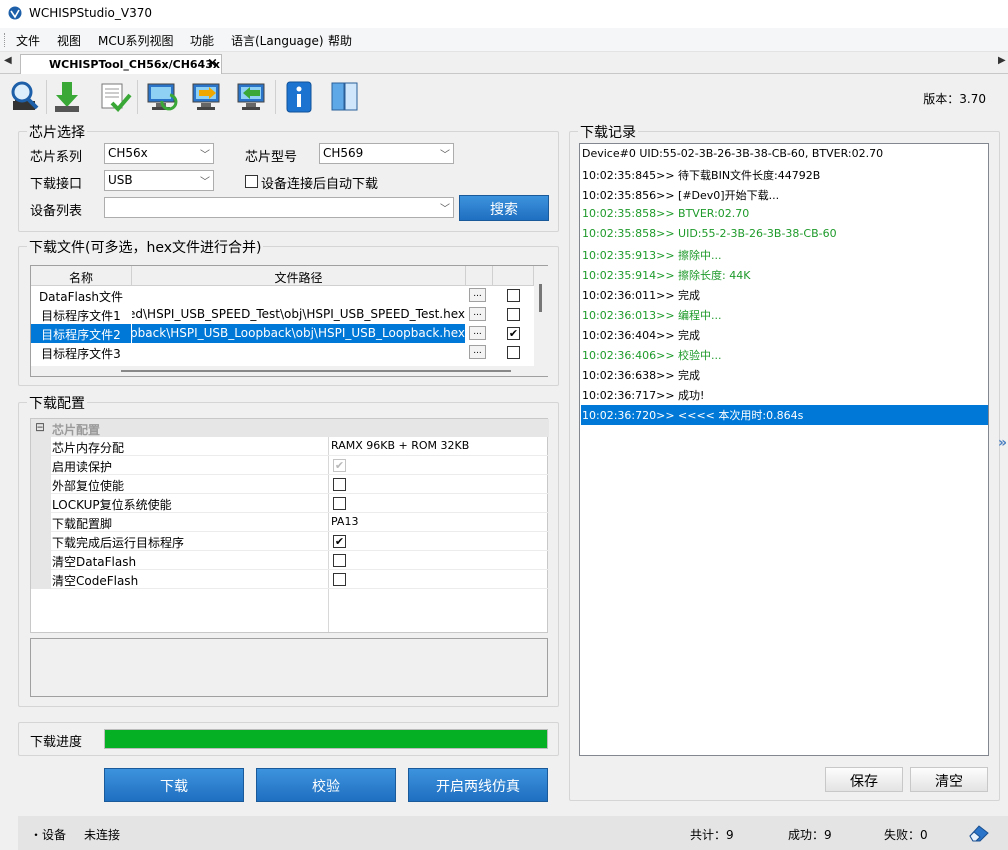  Describe the element at coordinates (205, 182) in the screenshot. I see `chevron-down-icon: ﹀` at that location.